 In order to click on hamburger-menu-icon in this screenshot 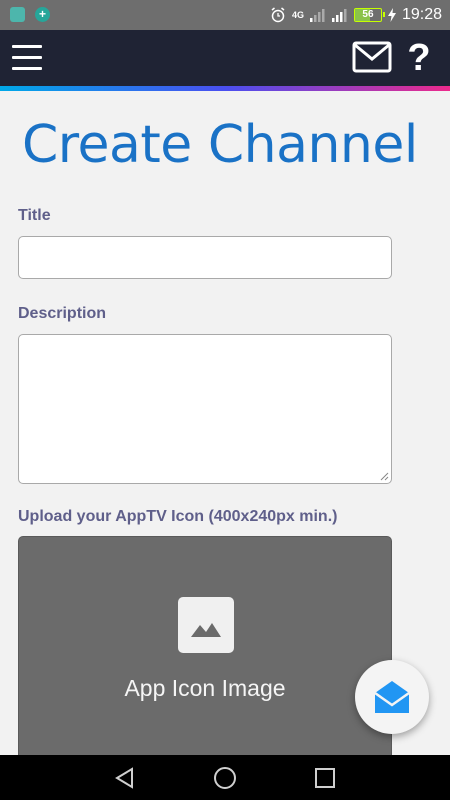, I will do `click(28, 58)`.